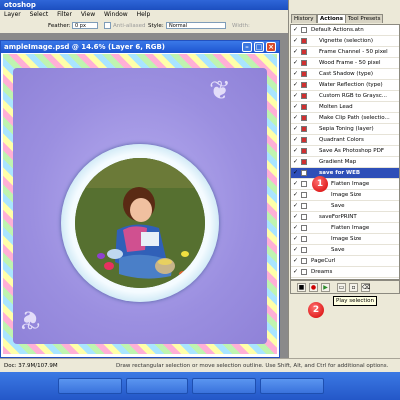 The height and width of the screenshot is (400, 400). I want to click on minimize-button: –, so click(247, 47).